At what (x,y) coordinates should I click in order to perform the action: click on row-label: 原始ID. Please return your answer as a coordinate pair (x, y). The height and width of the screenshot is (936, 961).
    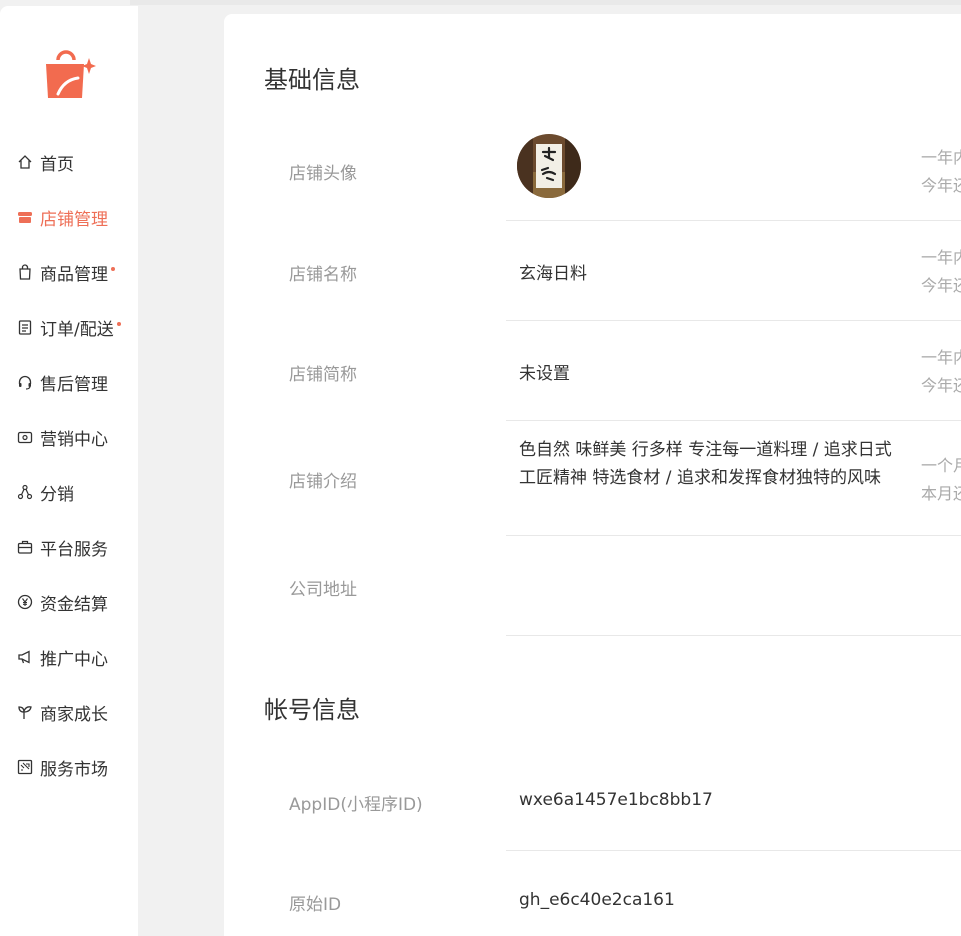
    Looking at the image, I should click on (315, 905).